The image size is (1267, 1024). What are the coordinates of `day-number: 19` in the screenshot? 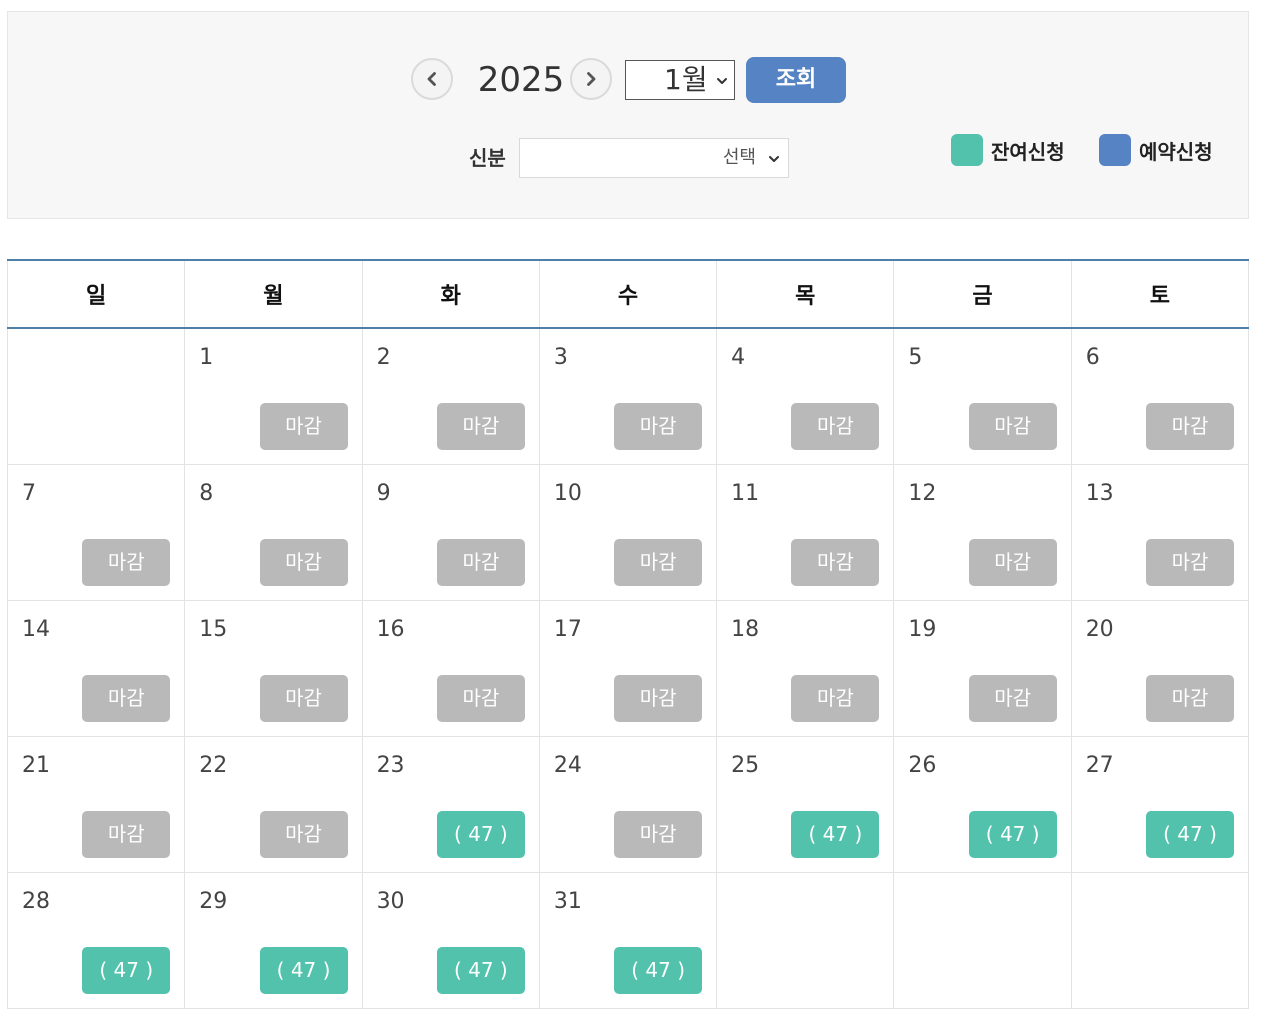 It's located at (922, 629).